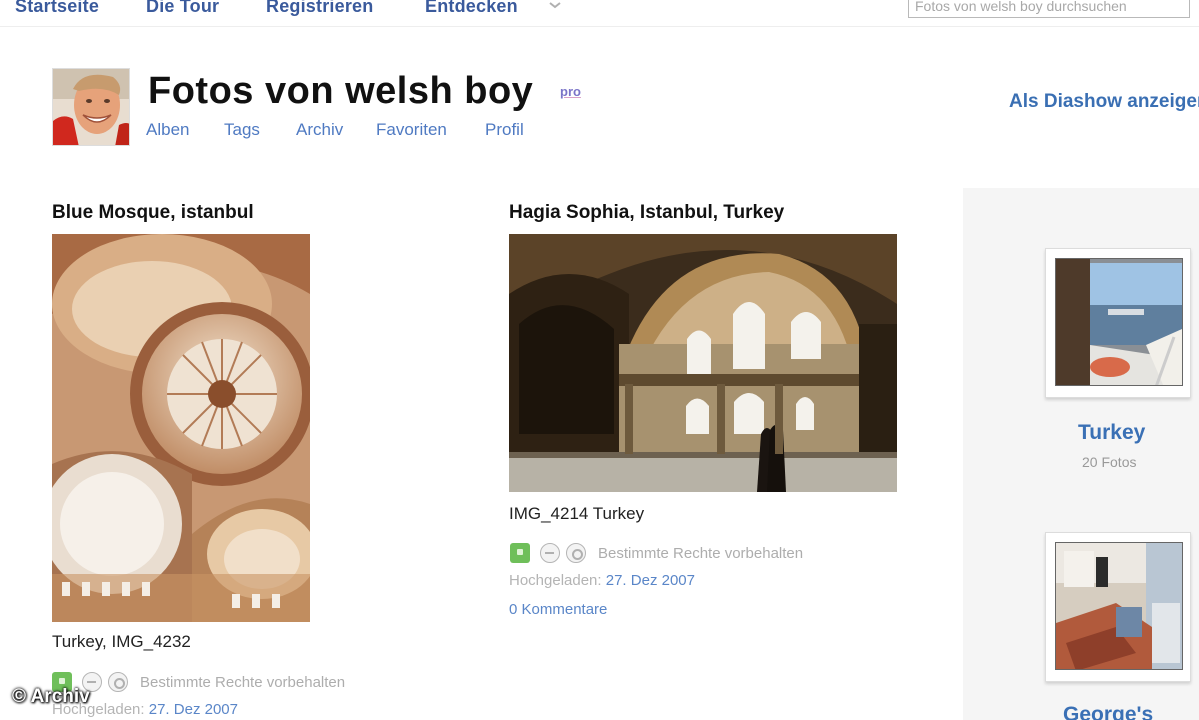  Describe the element at coordinates (570, 91) in the screenshot. I see `pro-badge: pro` at that location.